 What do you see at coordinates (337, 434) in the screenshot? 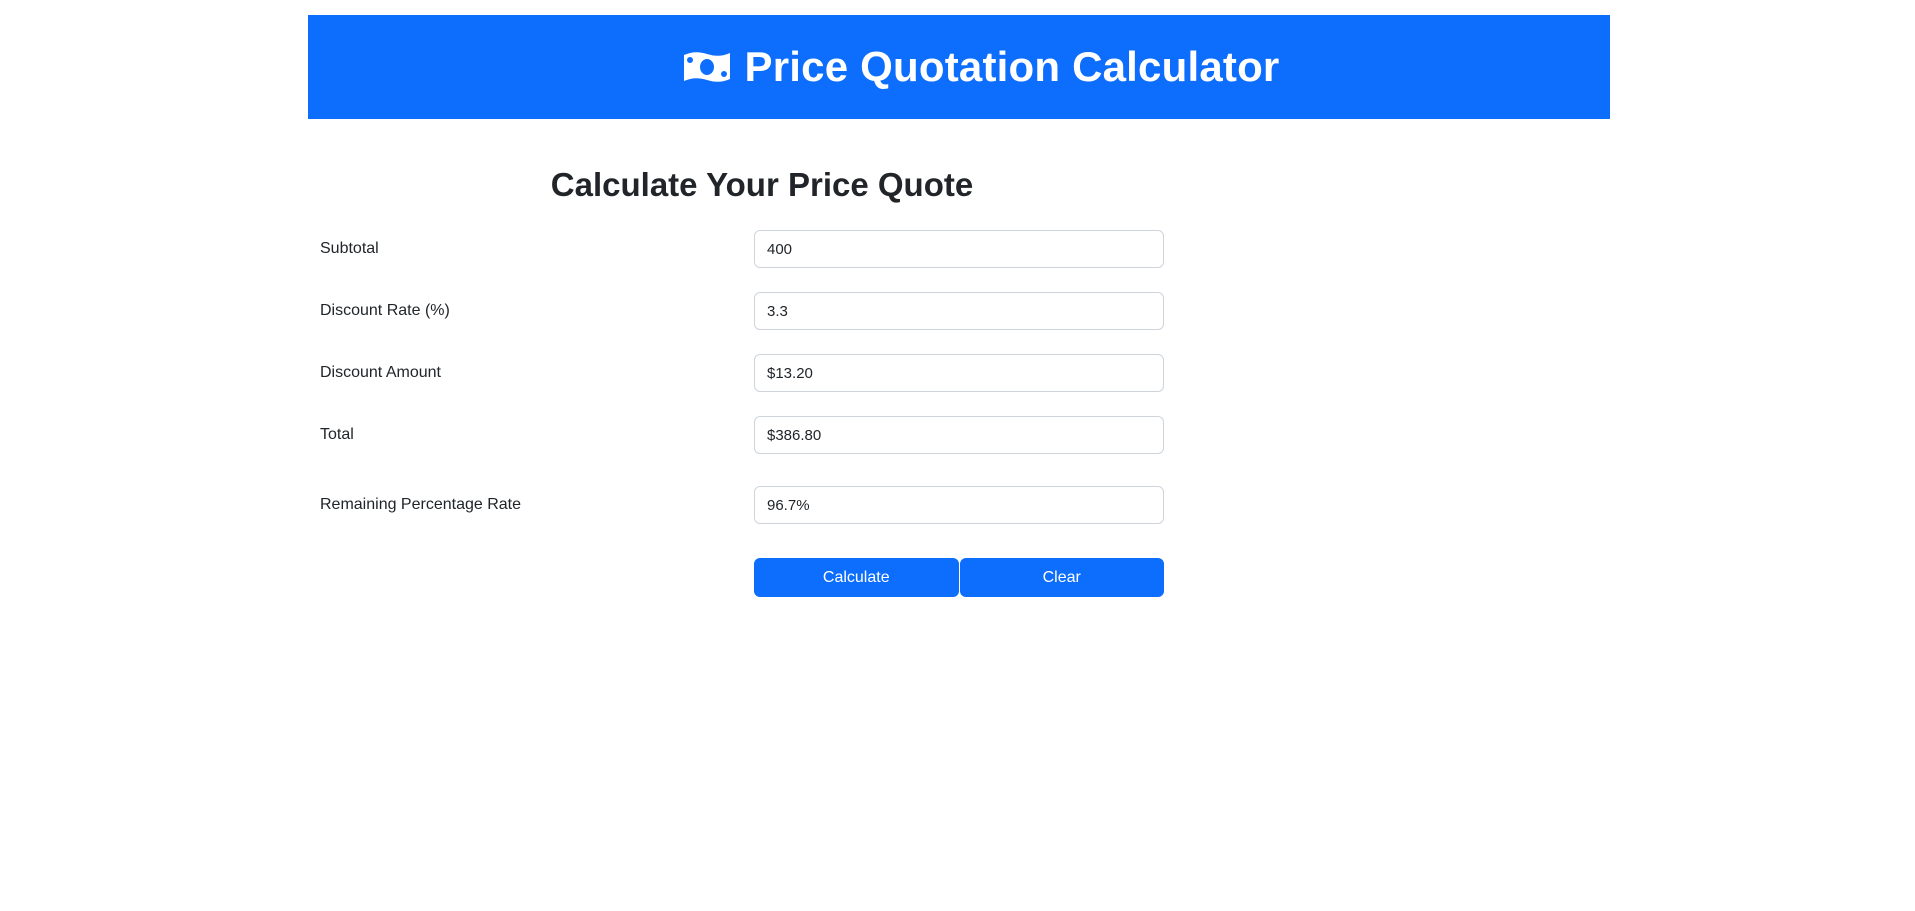
I see `total-label: Total` at bounding box center [337, 434].